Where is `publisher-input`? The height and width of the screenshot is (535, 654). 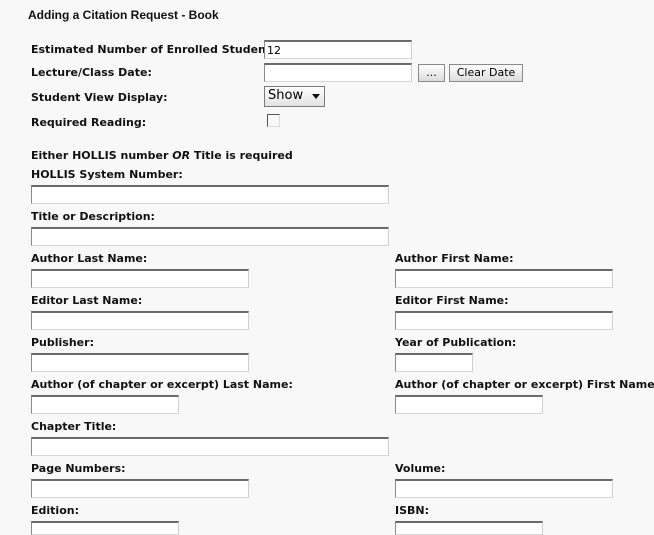
publisher-input is located at coordinates (140, 362).